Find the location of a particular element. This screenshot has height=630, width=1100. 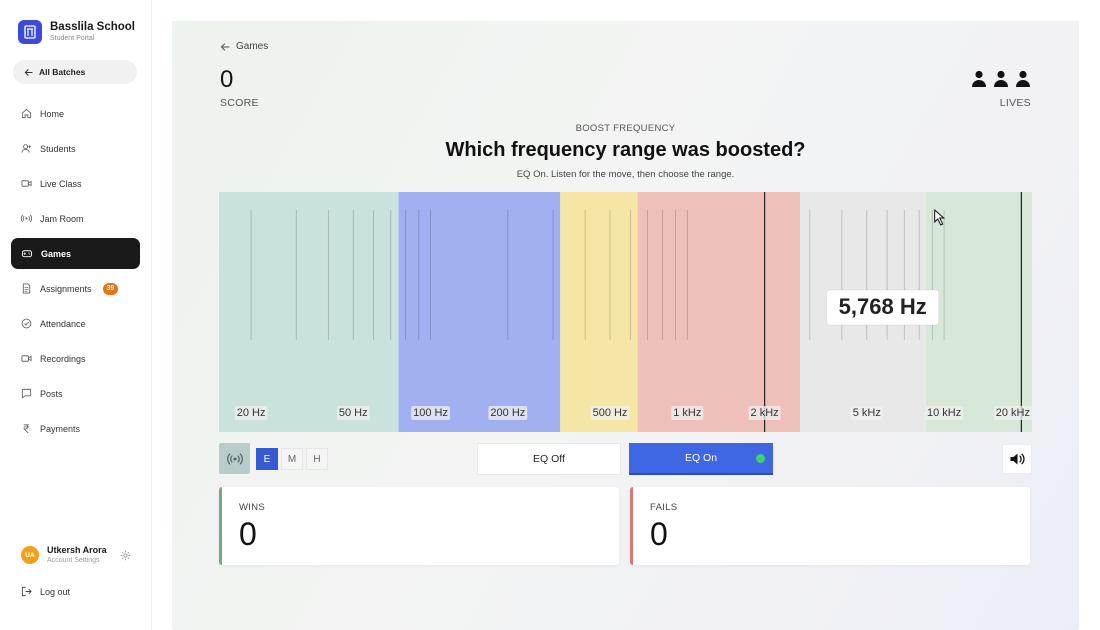

game-mode-label: BOOST FREQUENCY is located at coordinates (625, 128).